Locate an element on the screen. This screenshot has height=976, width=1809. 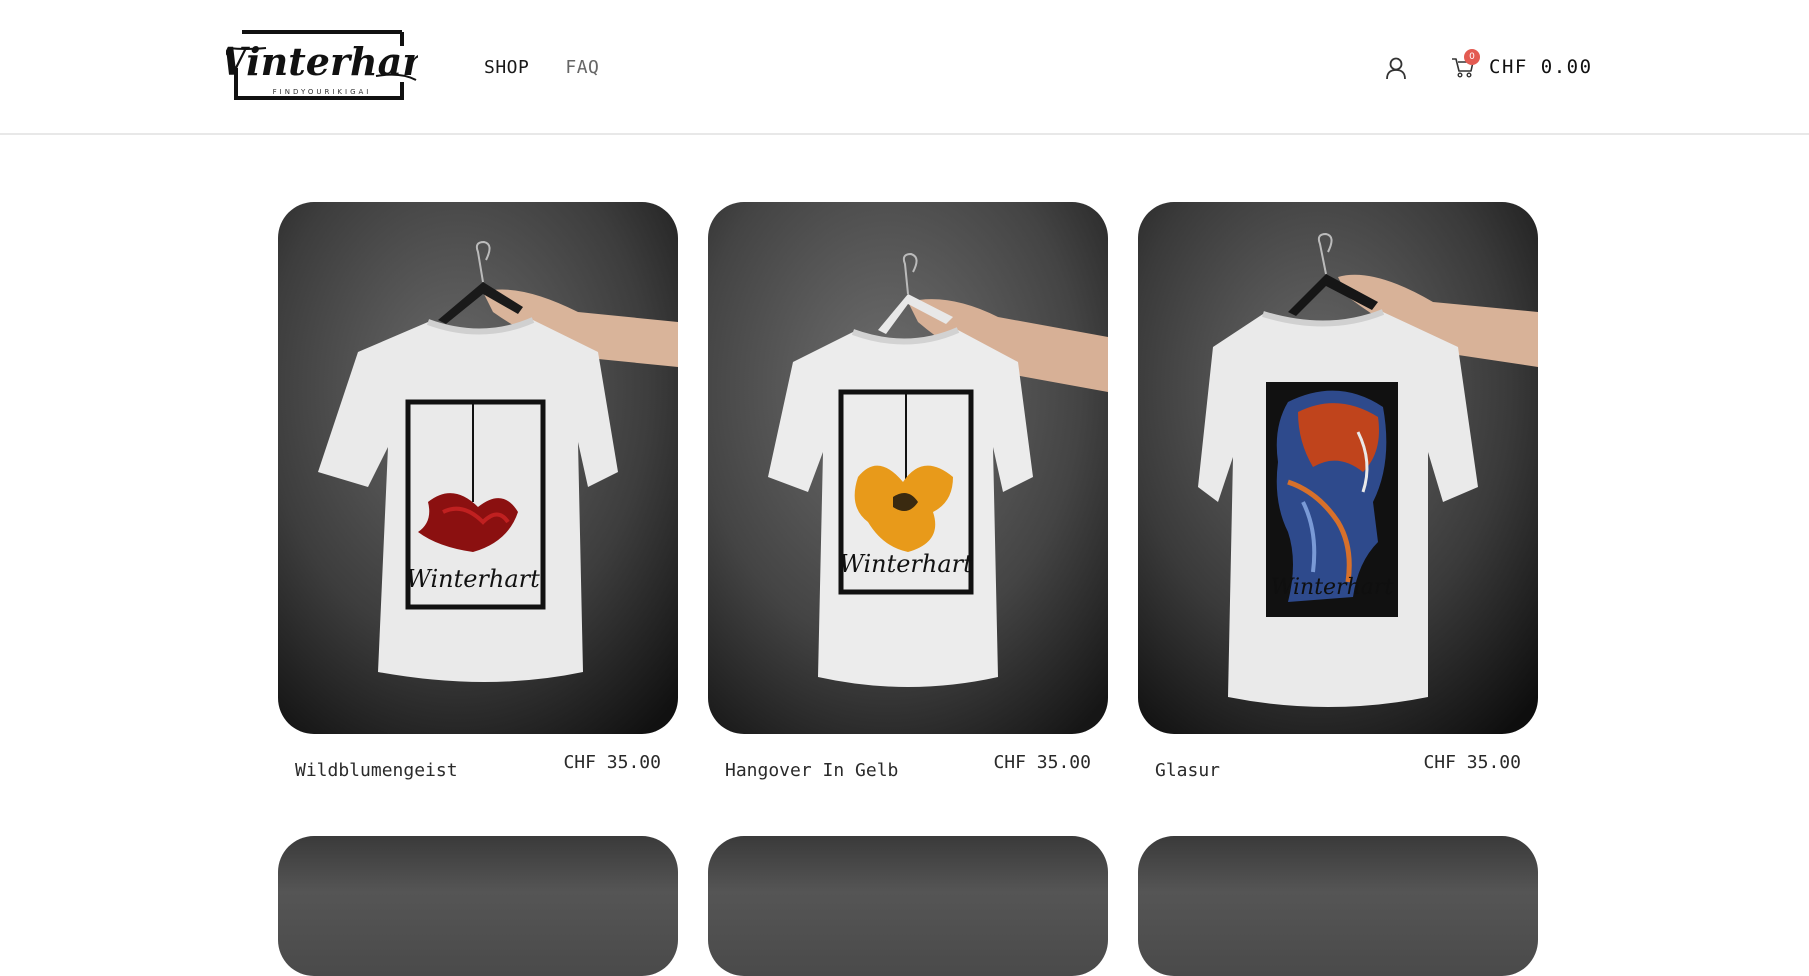
cart-icon: 0 is located at coordinates (1465, 63).